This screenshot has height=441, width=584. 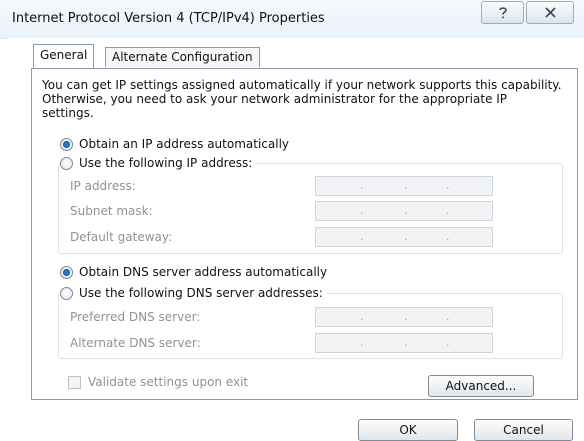 I want to click on close-x-icon, so click(x=550, y=12).